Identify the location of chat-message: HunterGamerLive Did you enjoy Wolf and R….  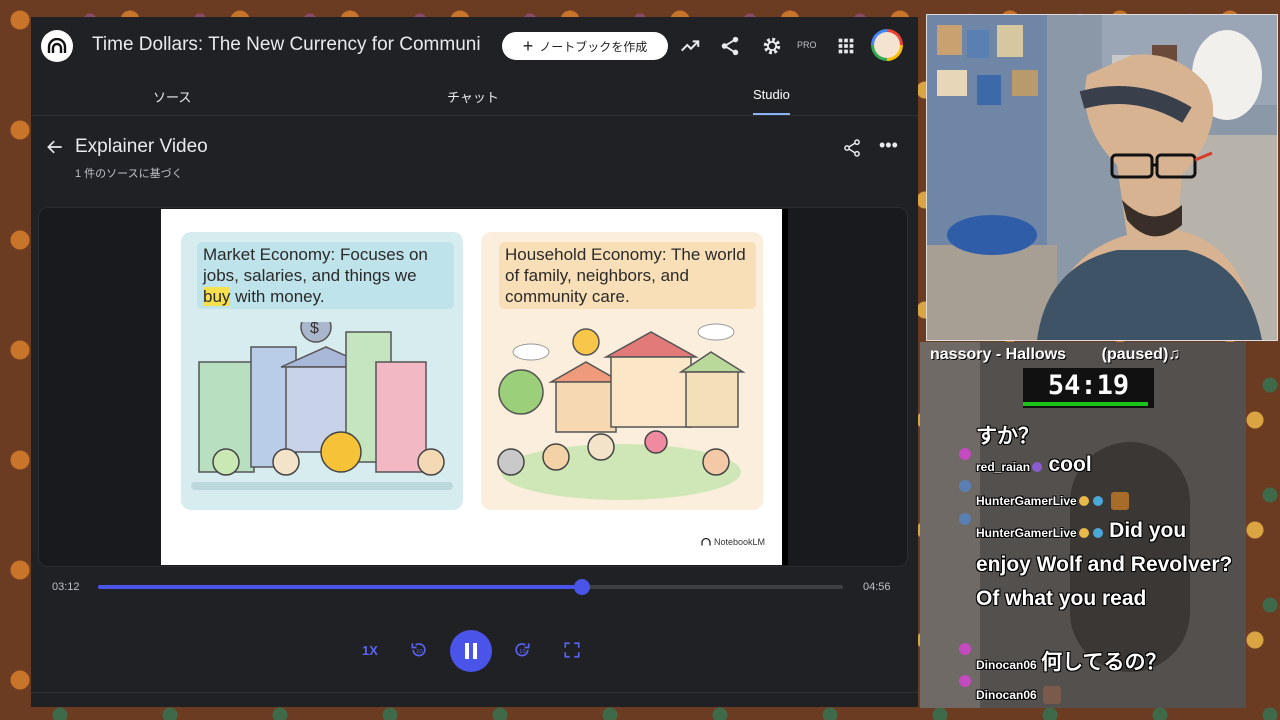
(1106, 566).